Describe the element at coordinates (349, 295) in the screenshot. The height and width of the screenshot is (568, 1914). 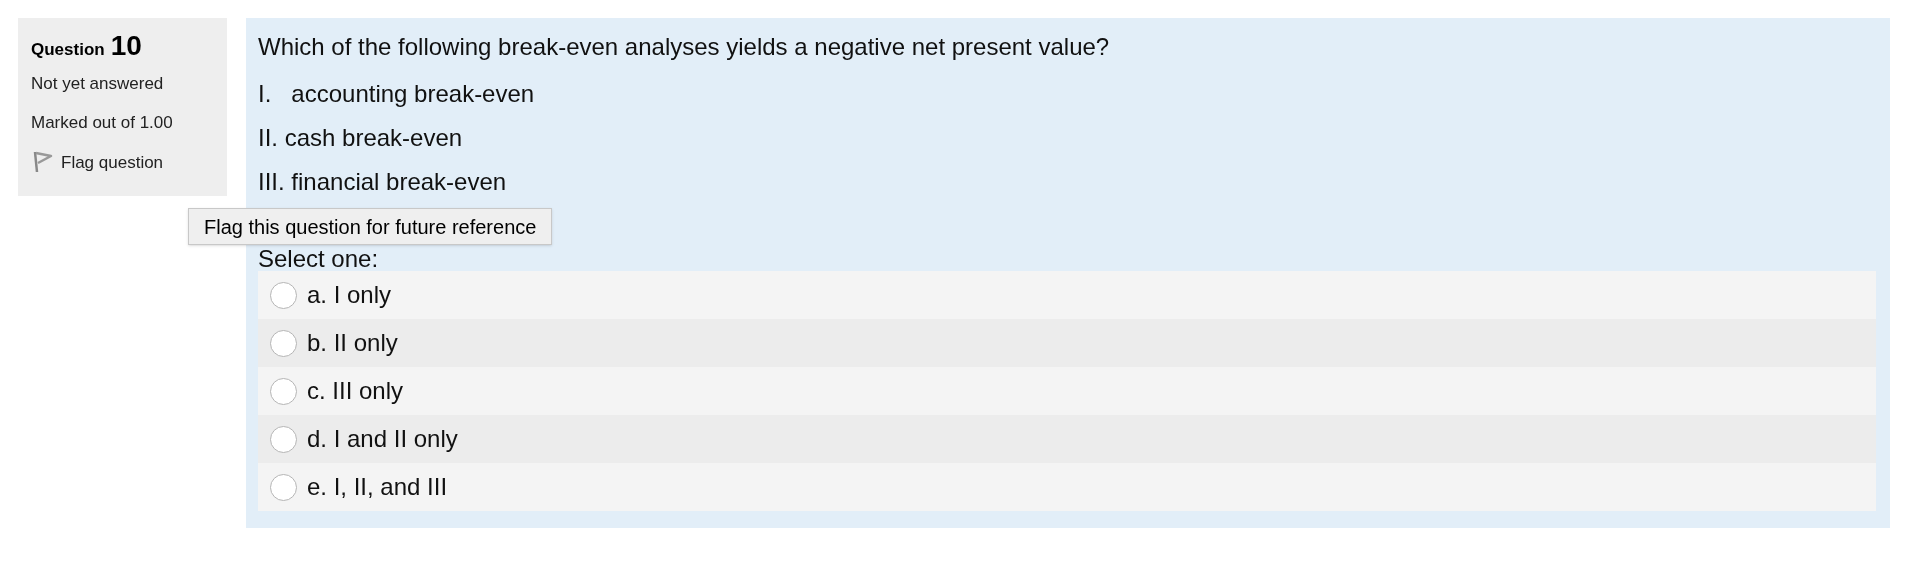
I see `option-label: a. I only` at that location.